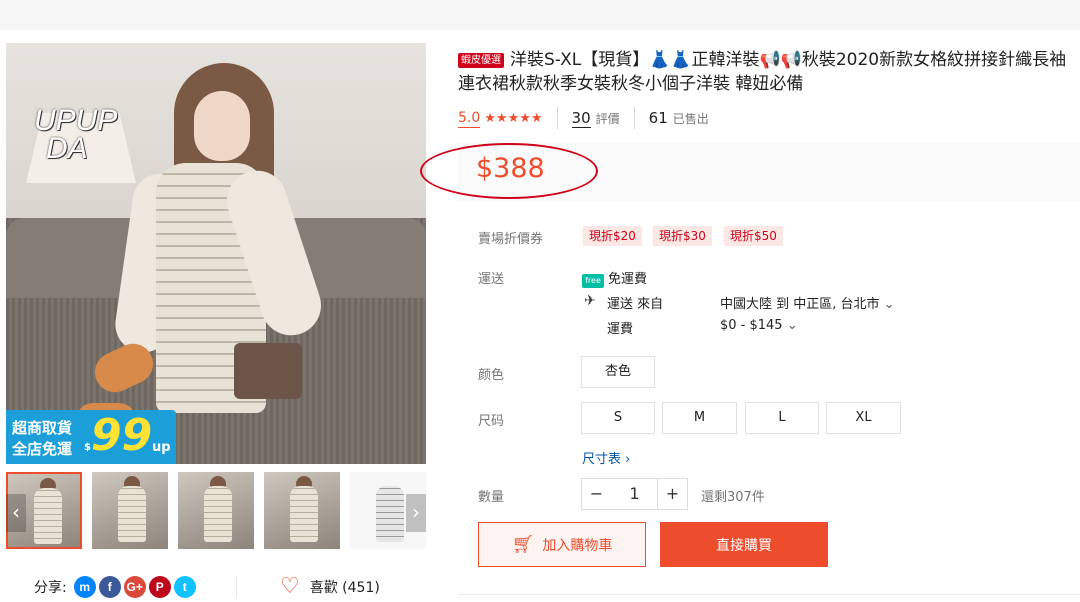  What do you see at coordinates (596, 494) in the screenshot?
I see `quantity-minus-button: −` at bounding box center [596, 494].